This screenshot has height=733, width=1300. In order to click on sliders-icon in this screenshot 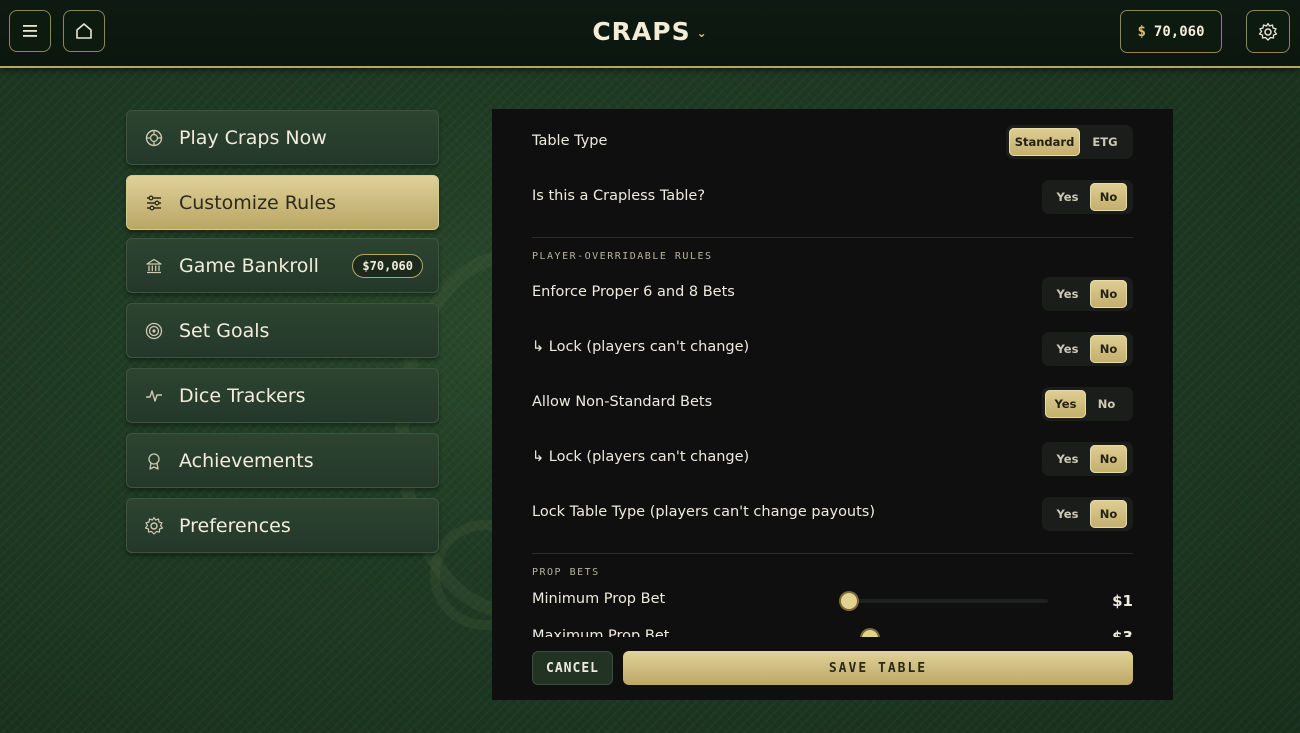, I will do `click(154, 203)`.